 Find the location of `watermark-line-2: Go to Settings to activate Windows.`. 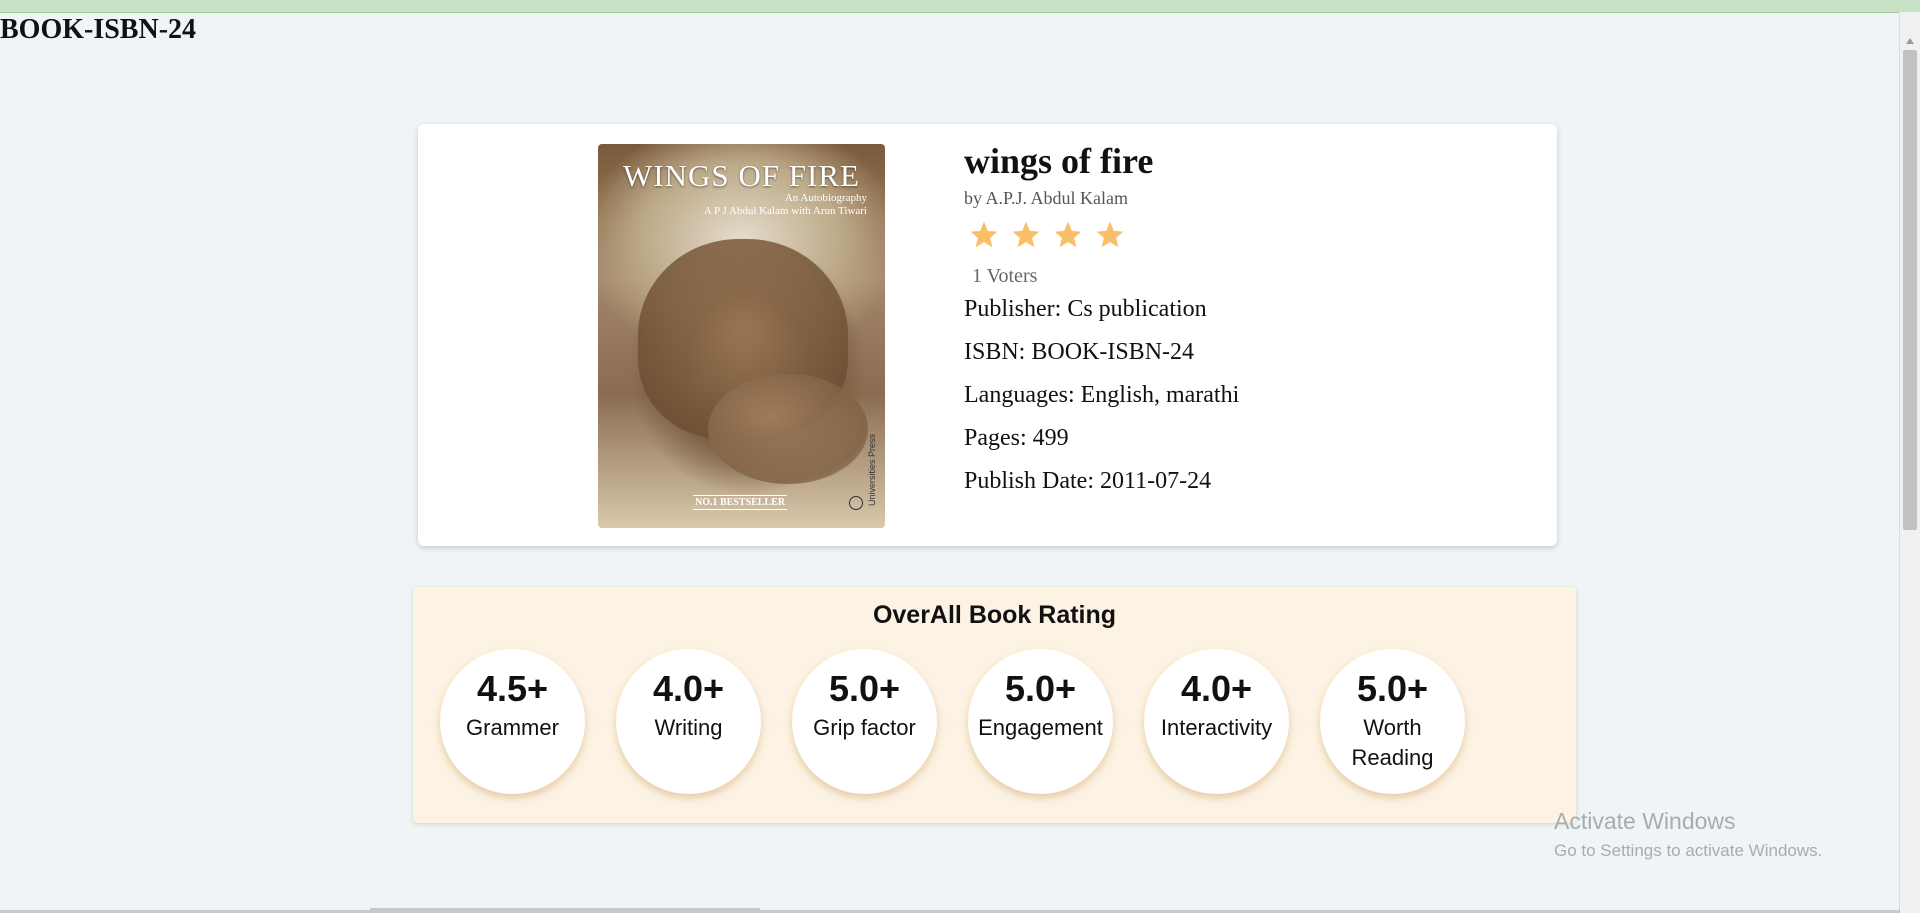

watermark-line-2: Go to Settings to activate Windows. is located at coordinates (1688, 850).